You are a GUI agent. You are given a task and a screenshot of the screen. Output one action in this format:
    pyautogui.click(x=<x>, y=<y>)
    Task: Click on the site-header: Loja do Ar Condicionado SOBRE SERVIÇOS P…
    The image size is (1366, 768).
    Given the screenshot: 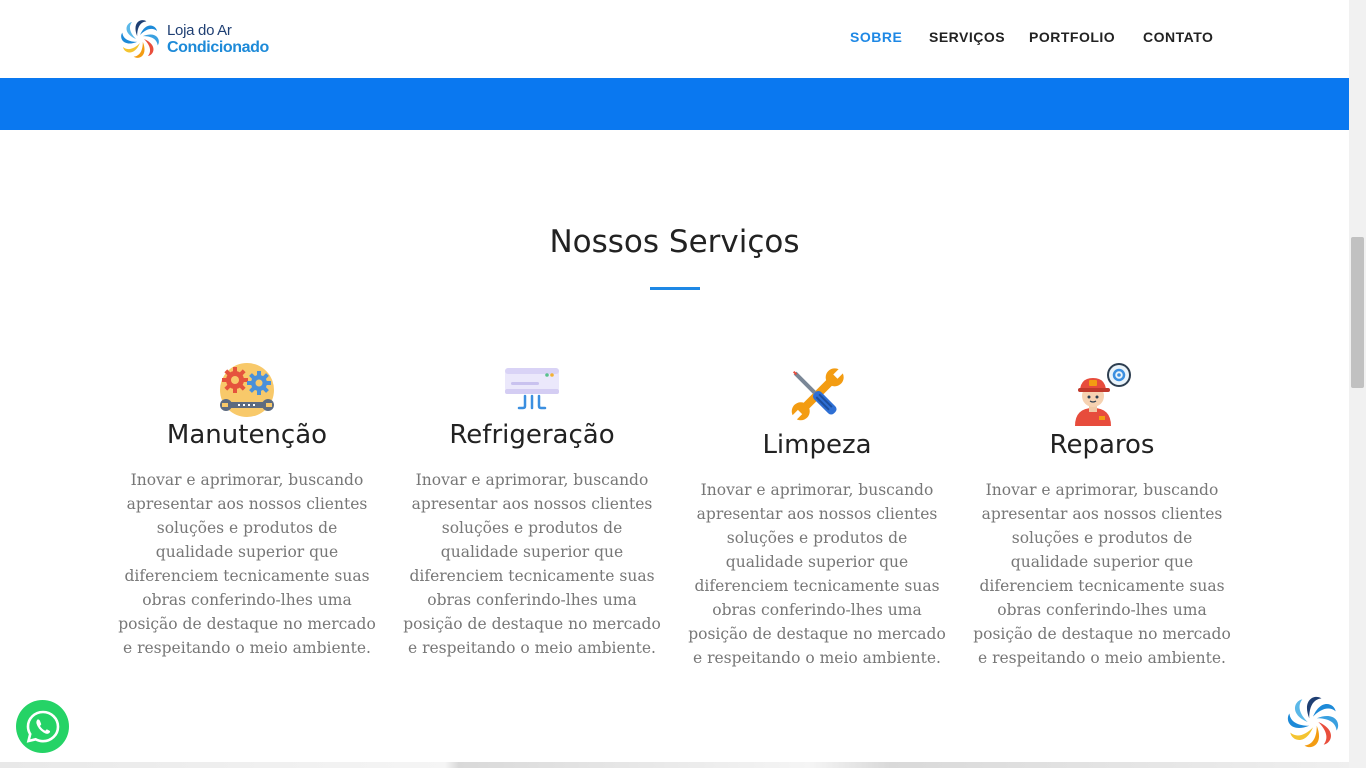 What is the action you would take?
    pyautogui.click(x=674, y=39)
    